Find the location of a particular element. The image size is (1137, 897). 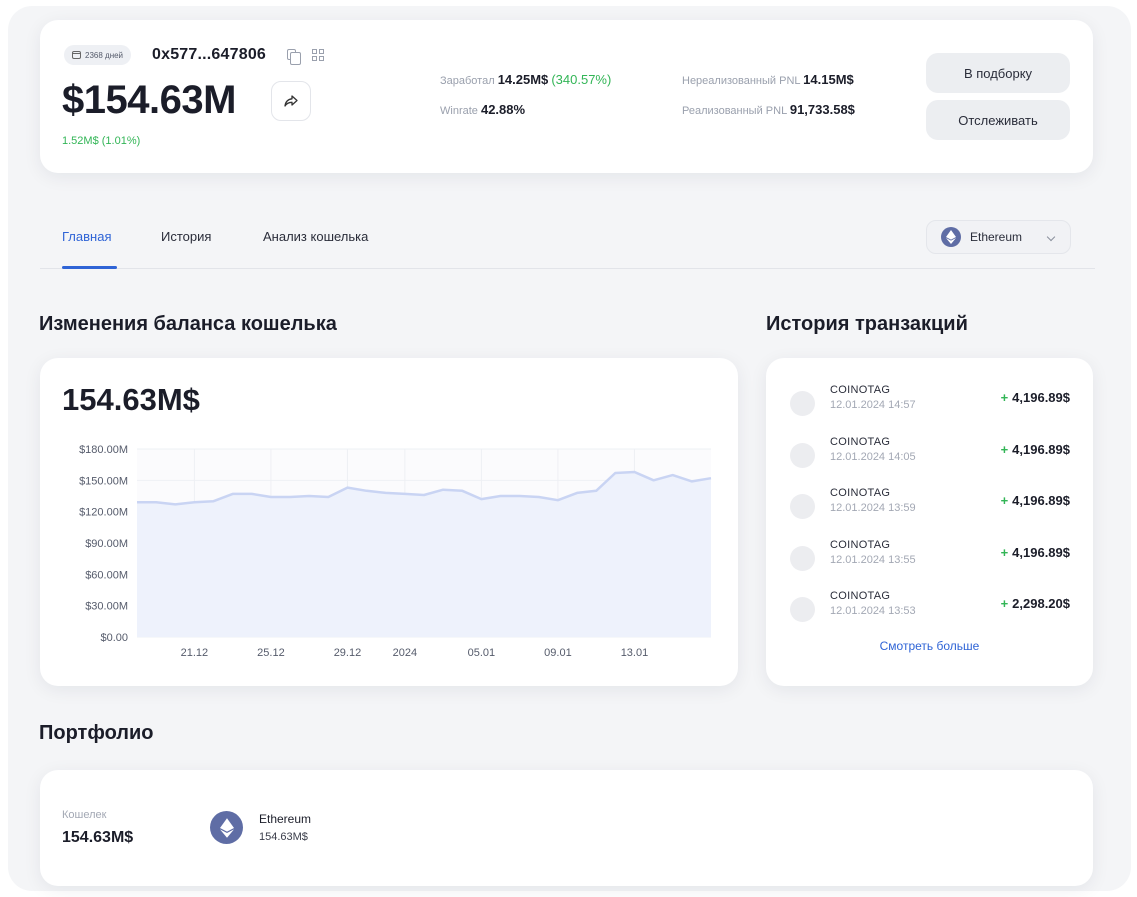

network-select-value: Ethereum is located at coordinates (996, 237).